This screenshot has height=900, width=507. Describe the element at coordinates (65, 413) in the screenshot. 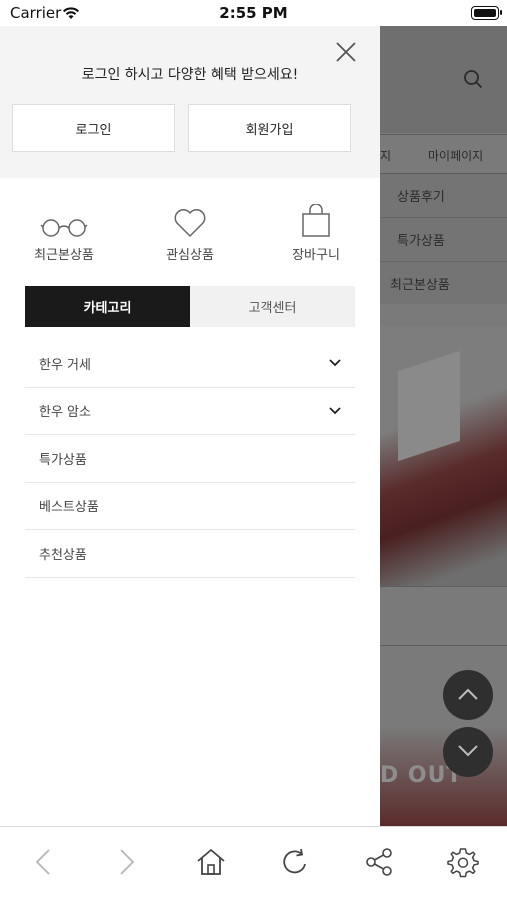

I see `menu-item-label: 한우 암소` at that location.